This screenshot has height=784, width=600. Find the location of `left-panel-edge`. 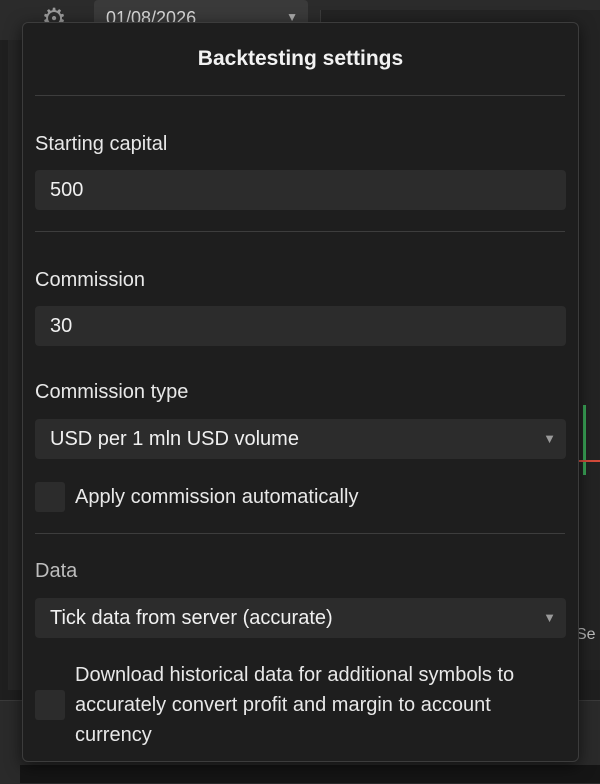

left-panel-edge is located at coordinates (15, 365).